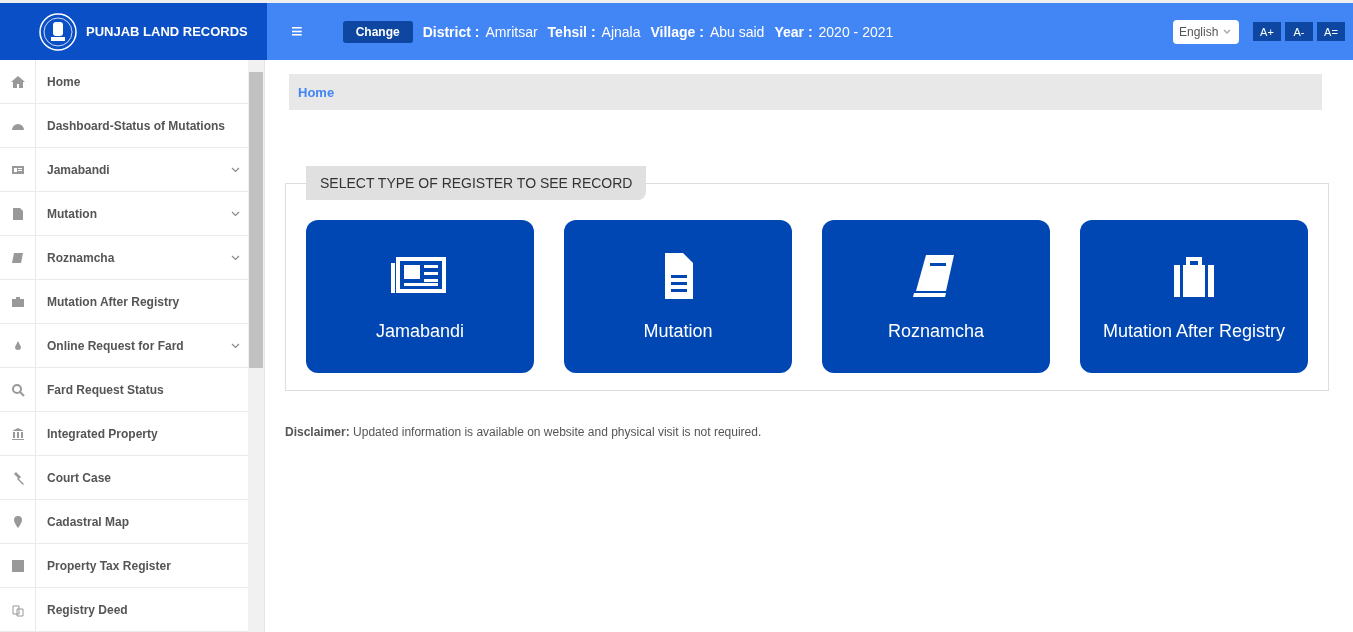 This screenshot has width=1353, height=632. I want to click on font-size-button: A-, so click(1299, 31).